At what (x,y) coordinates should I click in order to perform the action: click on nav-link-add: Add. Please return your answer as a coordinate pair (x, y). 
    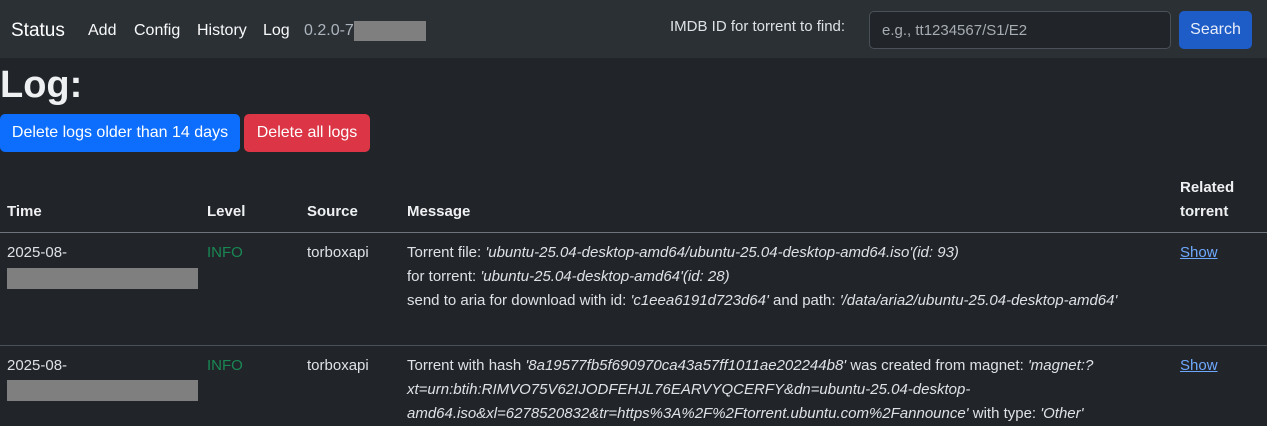
    Looking at the image, I should click on (102, 31).